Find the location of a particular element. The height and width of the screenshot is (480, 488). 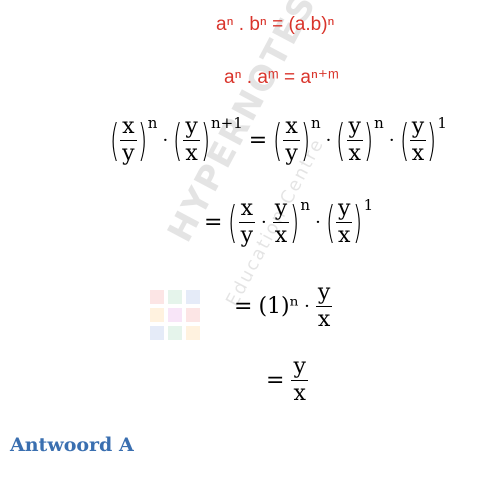

answer-label: Antwoord A is located at coordinates (72, 445).